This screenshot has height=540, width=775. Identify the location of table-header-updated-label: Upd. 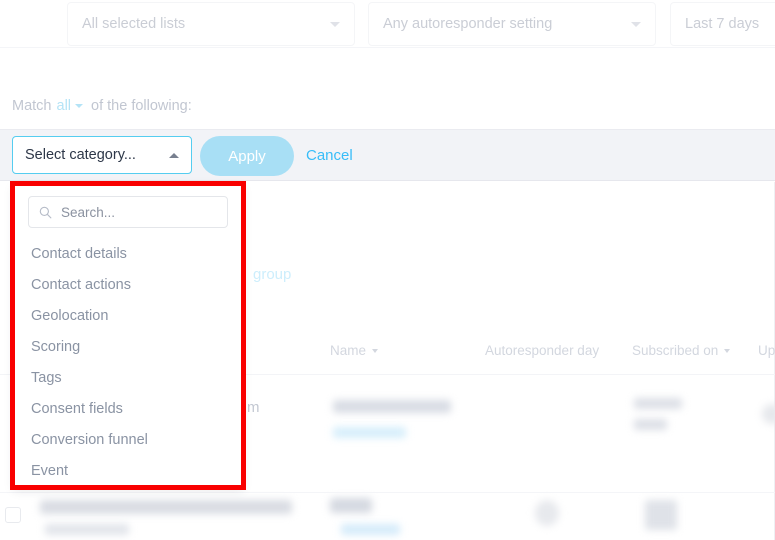
(766, 350).